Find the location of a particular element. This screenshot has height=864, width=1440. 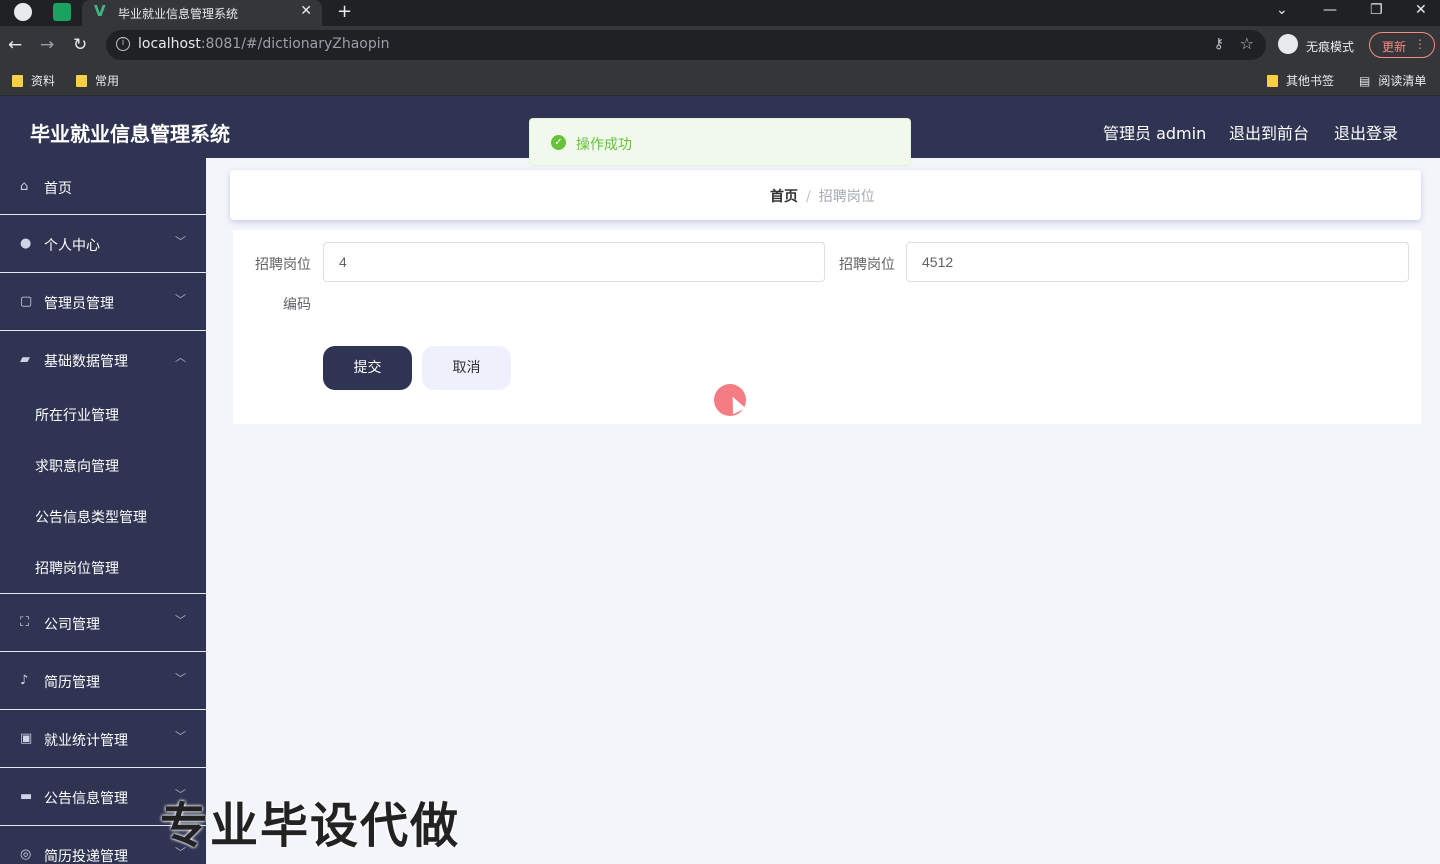

sidebar-item-label: 简历投递管理 is located at coordinates (86, 856).